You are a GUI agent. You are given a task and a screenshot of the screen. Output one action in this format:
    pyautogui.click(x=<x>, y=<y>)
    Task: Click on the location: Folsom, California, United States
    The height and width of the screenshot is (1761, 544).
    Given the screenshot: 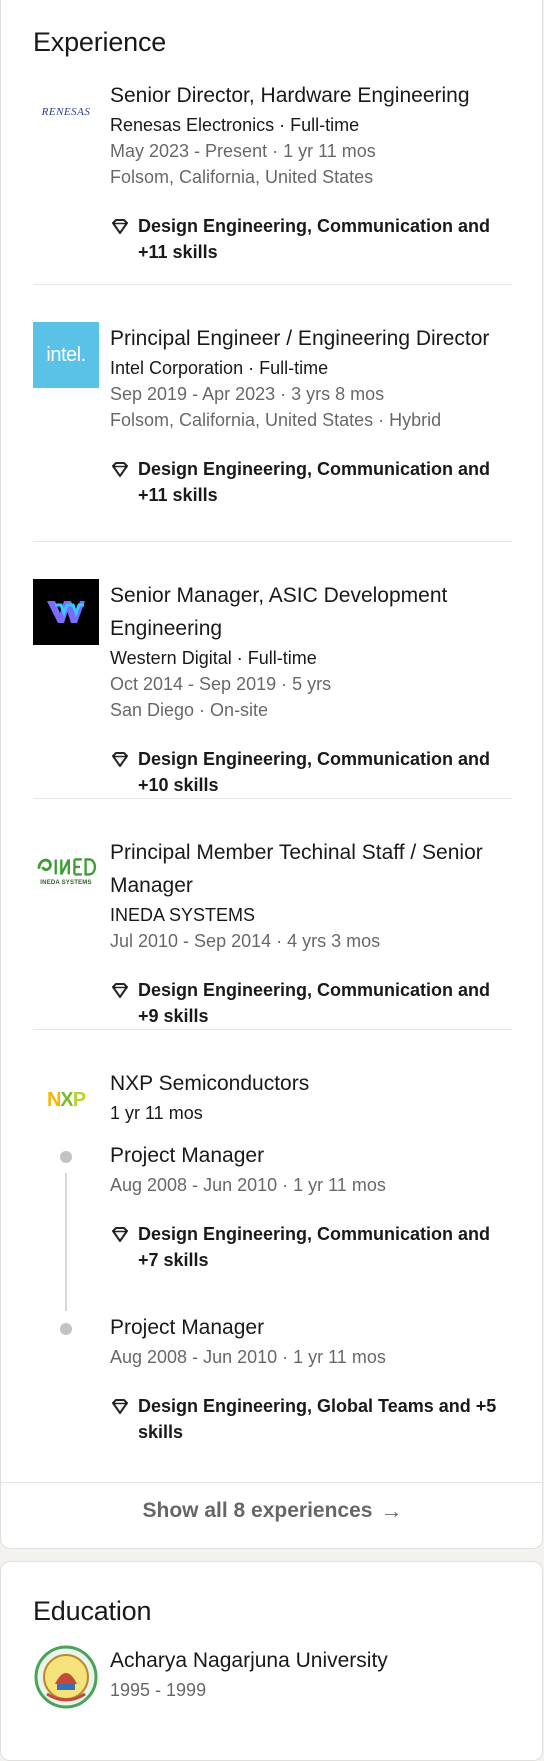 What is the action you would take?
    pyautogui.click(x=242, y=177)
    